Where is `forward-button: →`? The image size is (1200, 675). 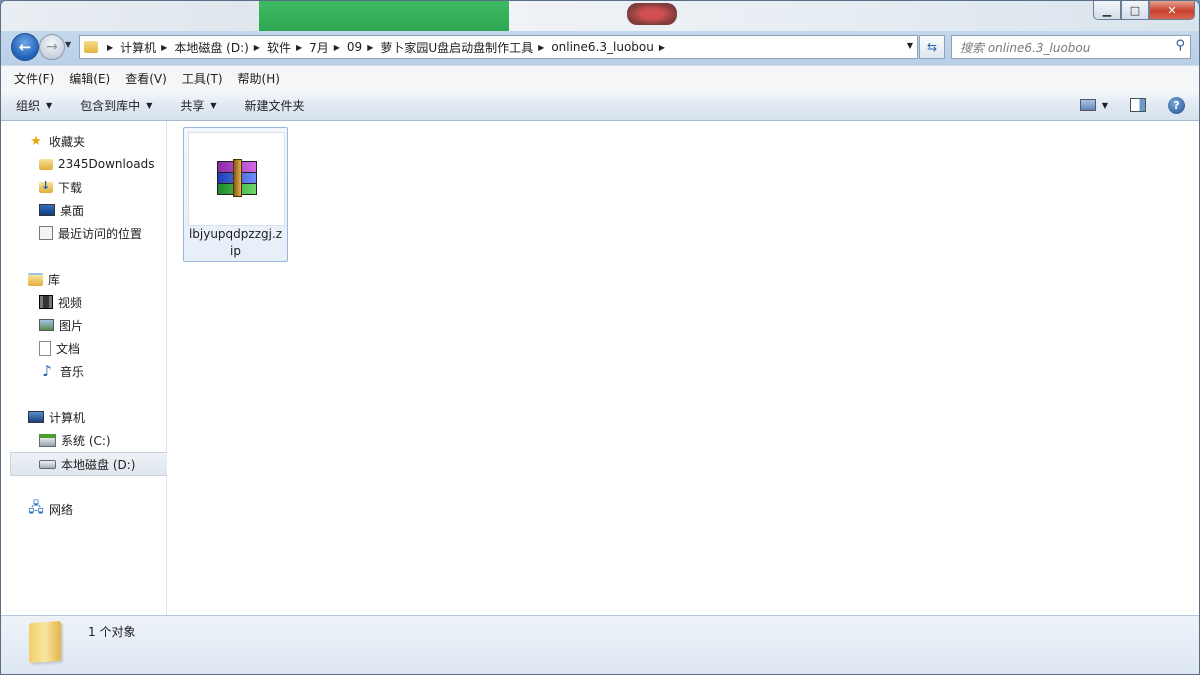 forward-button: → is located at coordinates (52, 47).